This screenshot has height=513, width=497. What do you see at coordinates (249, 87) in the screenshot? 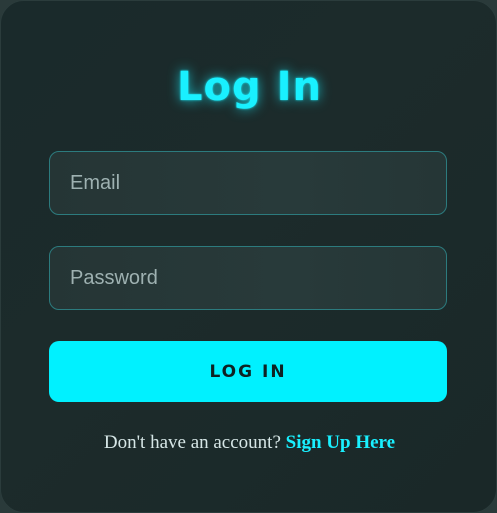
I see `page-title: Log In` at bounding box center [249, 87].